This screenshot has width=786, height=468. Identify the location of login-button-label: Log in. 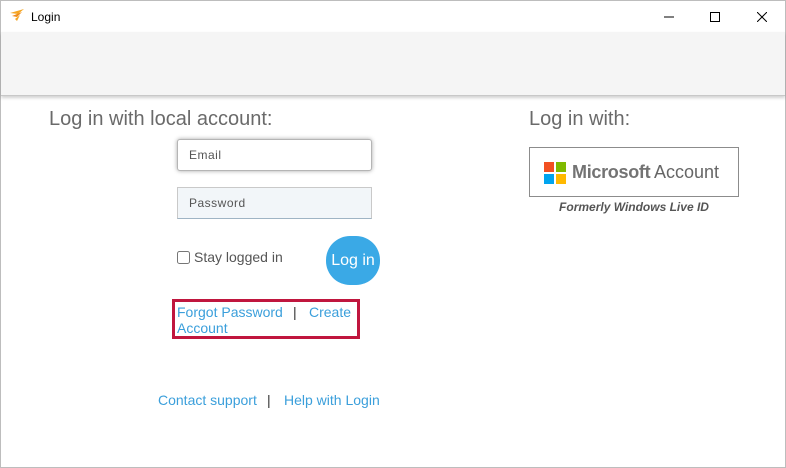
(353, 260).